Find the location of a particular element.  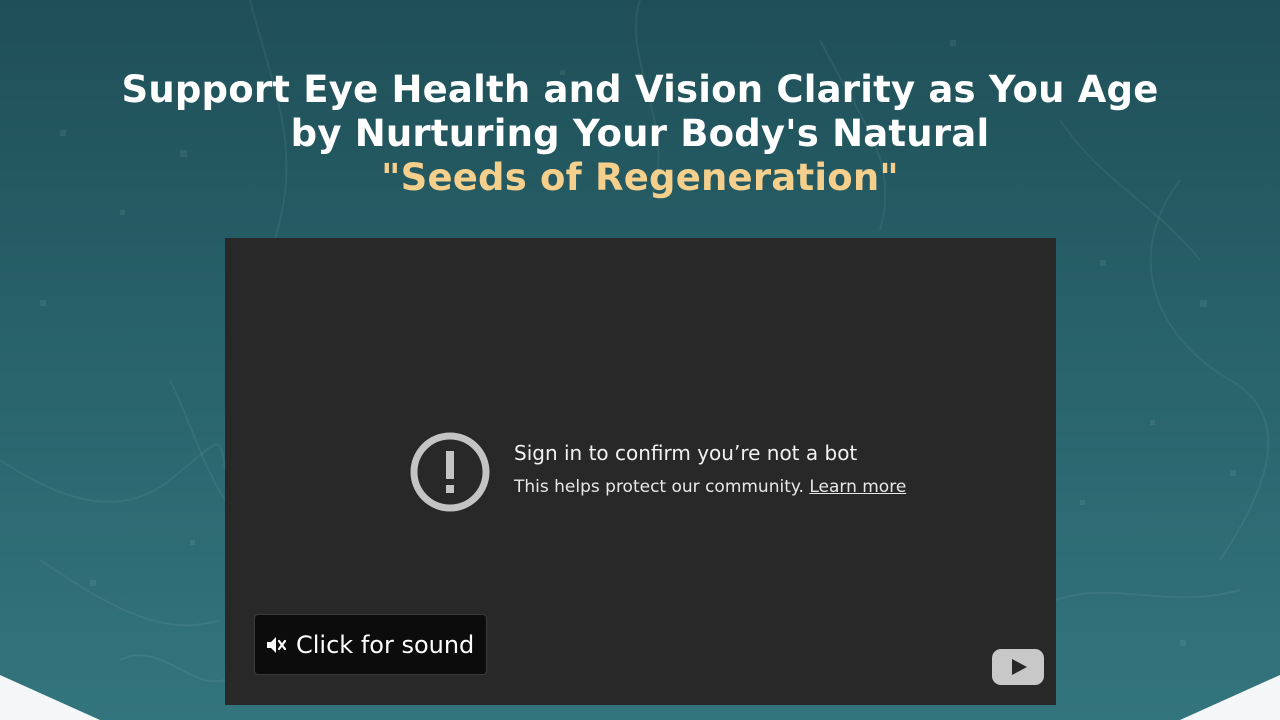

headline-accent: "Seeds of Regeneration" is located at coordinates (640, 177).